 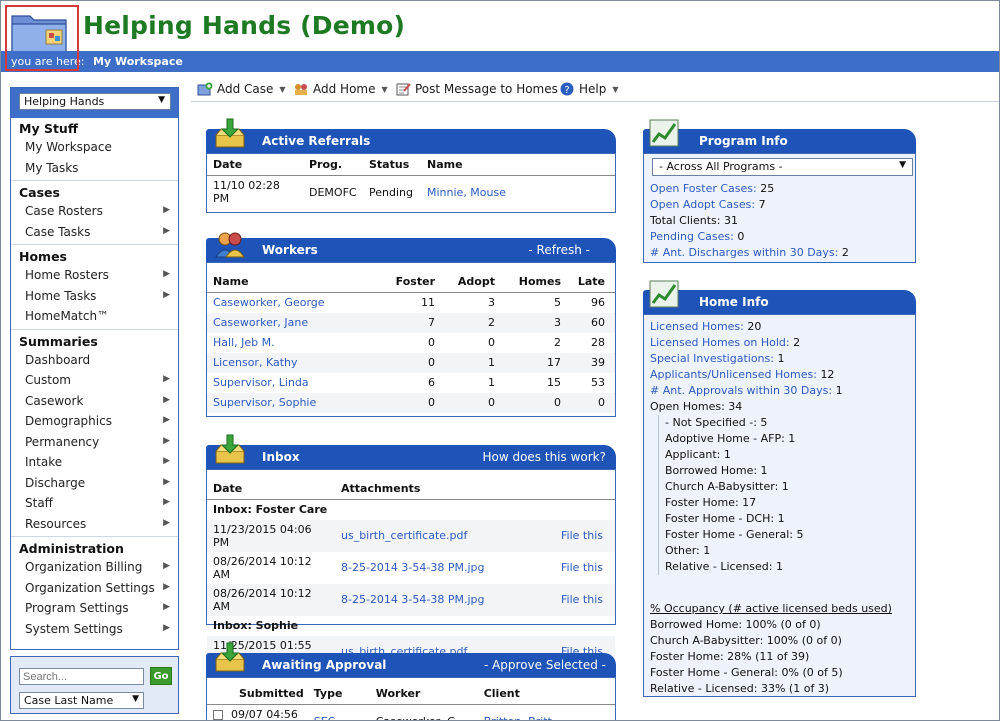 What do you see at coordinates (749, 237) in the screenshot?
I see `program-info-line: Pending Cases: 0` at bounding box center [749, 237].